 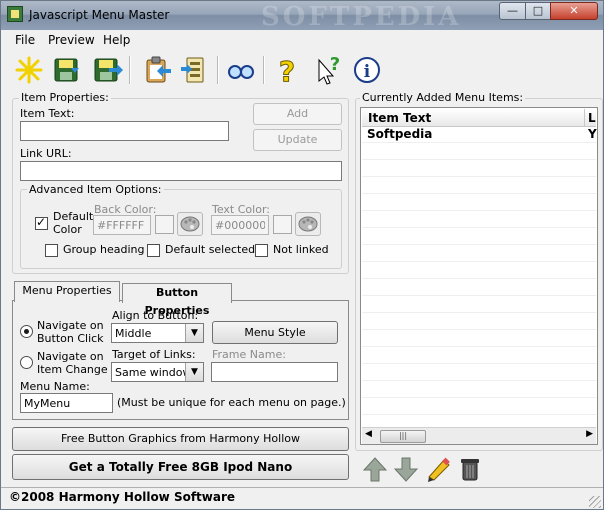 I want to click on default-color-label: Default Color, so click(x=73, y=223).